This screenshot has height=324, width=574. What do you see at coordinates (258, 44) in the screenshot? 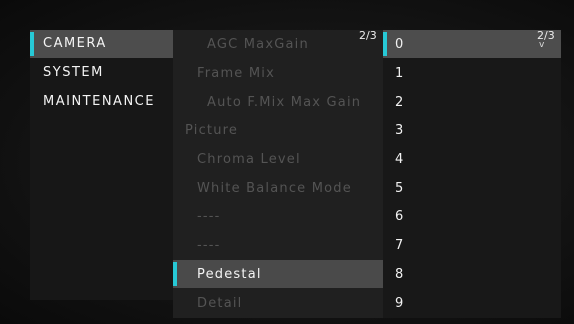
I see `submenu-item-label: AGC MaxGain` at bounding box center [258, 44].